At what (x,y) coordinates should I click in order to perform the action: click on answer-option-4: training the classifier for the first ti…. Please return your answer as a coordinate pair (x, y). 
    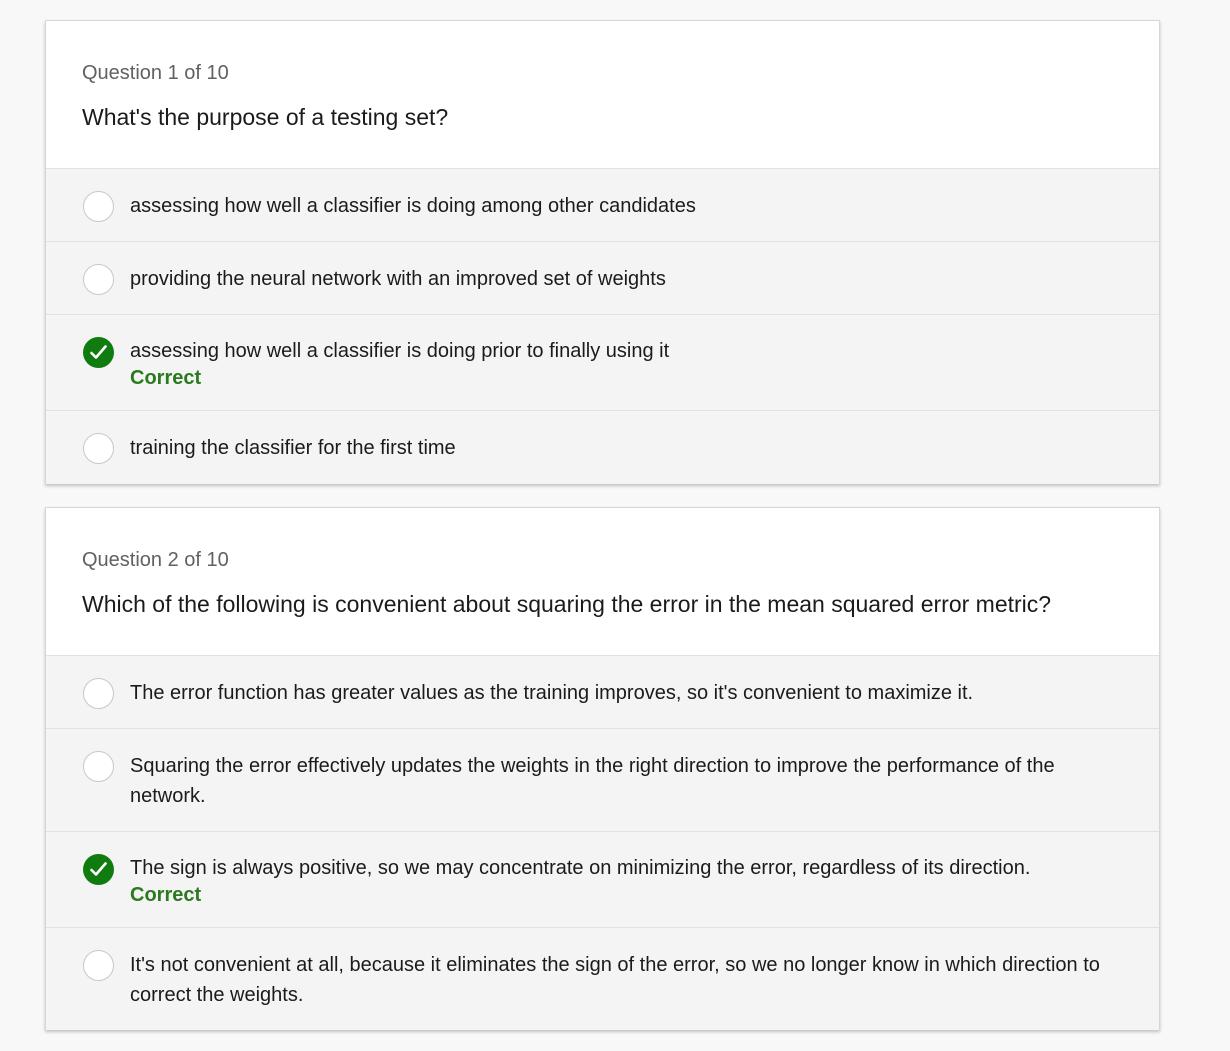
    Looking at the image, I should click on (602, 447).